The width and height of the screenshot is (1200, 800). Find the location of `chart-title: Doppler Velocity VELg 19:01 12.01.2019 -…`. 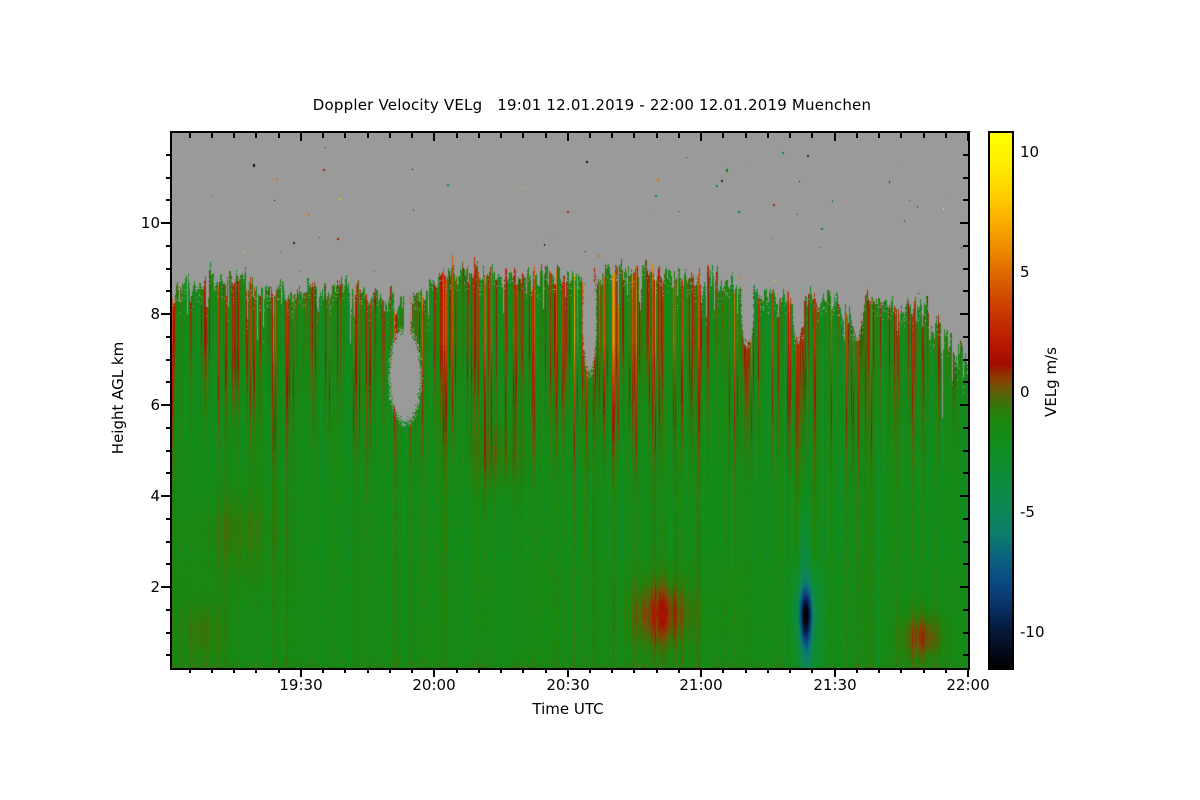

chart-title: Doppler Velocity VELg 19:01 12.01.2019 -… is located at coordinates (592, 105).